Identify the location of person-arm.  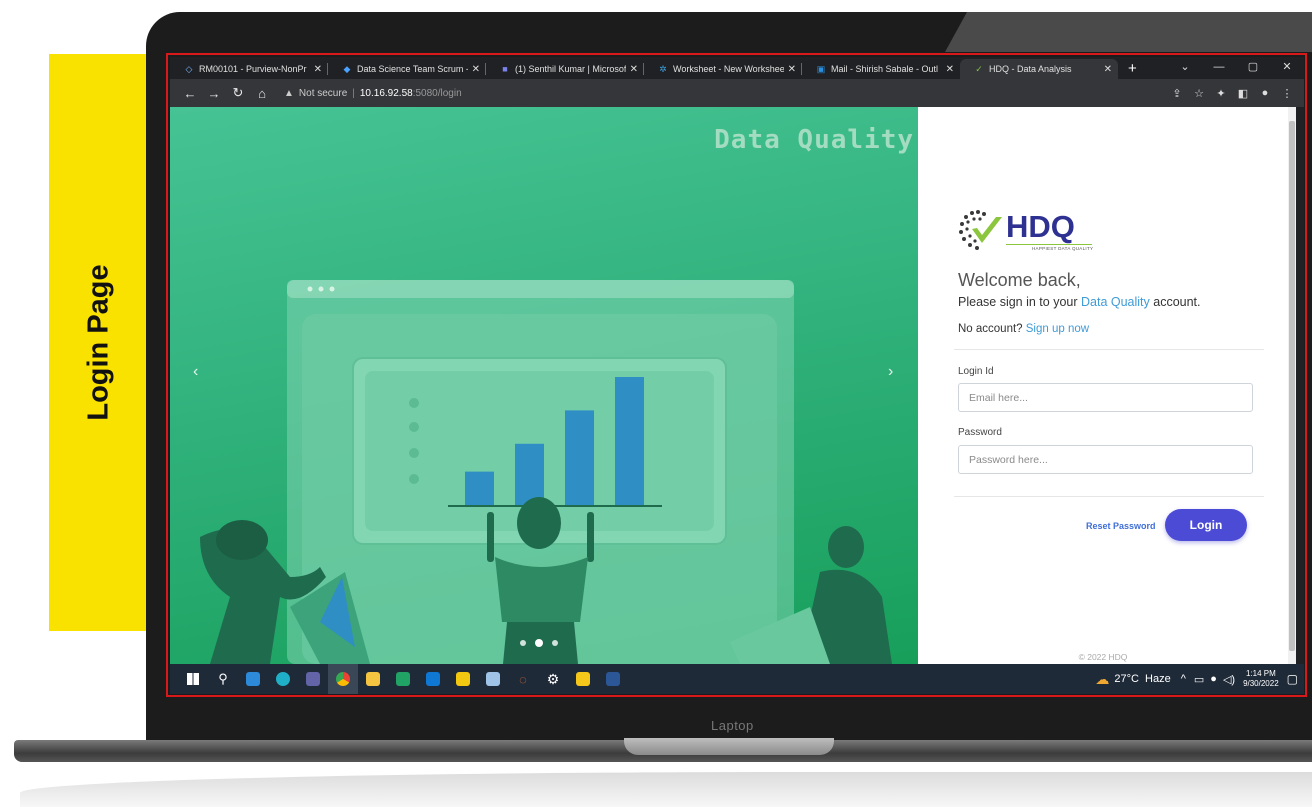
(490, 537).